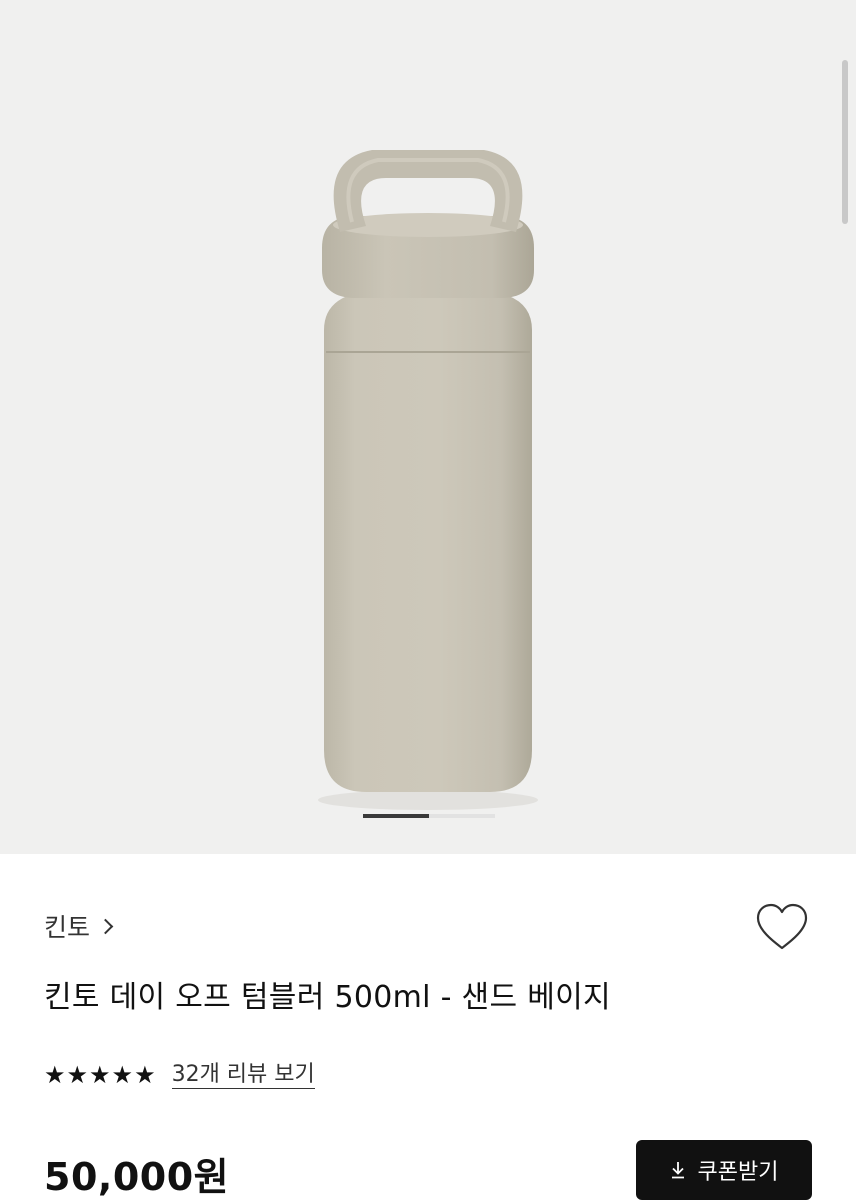 This screenshot has width=856, height=1200. What do you see at coordinates (67, 927) in the screenshot?
I see `brand-name: 킨토` at bounding box center [67, 927].